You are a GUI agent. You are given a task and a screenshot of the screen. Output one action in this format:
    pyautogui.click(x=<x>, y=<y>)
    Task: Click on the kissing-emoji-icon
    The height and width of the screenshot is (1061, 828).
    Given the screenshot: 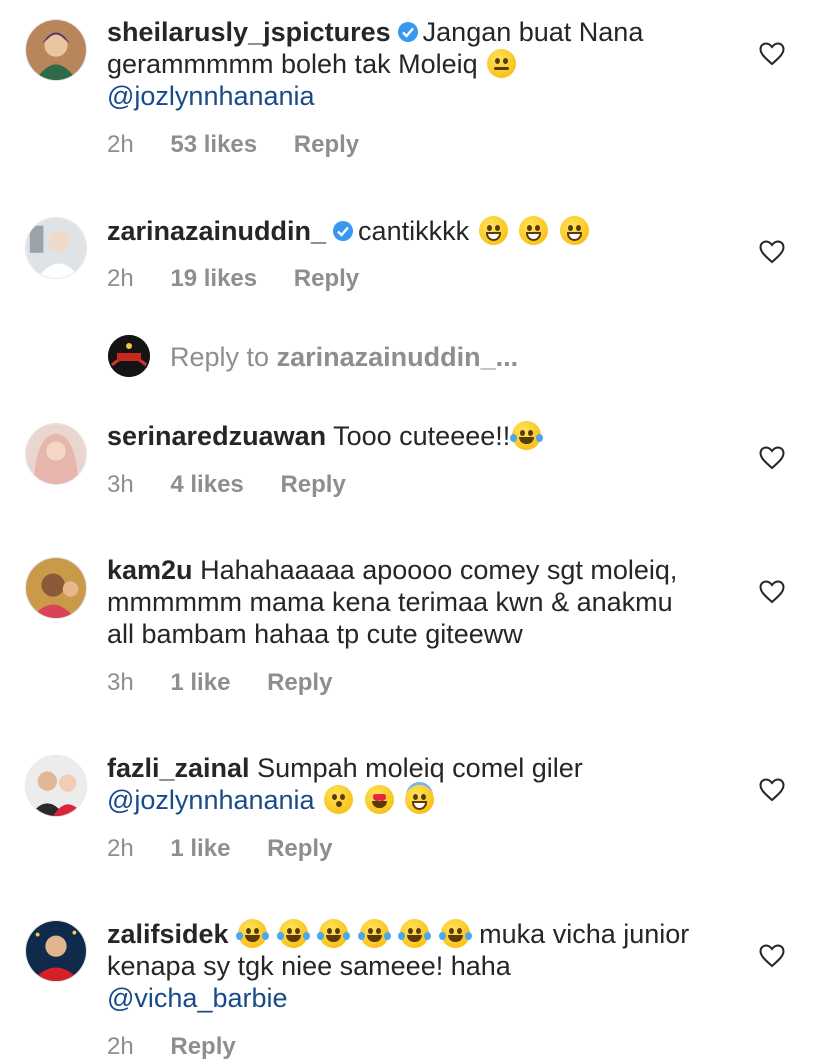 What is the action you would take?
    pyautogui.click(x=339, y=799)
    